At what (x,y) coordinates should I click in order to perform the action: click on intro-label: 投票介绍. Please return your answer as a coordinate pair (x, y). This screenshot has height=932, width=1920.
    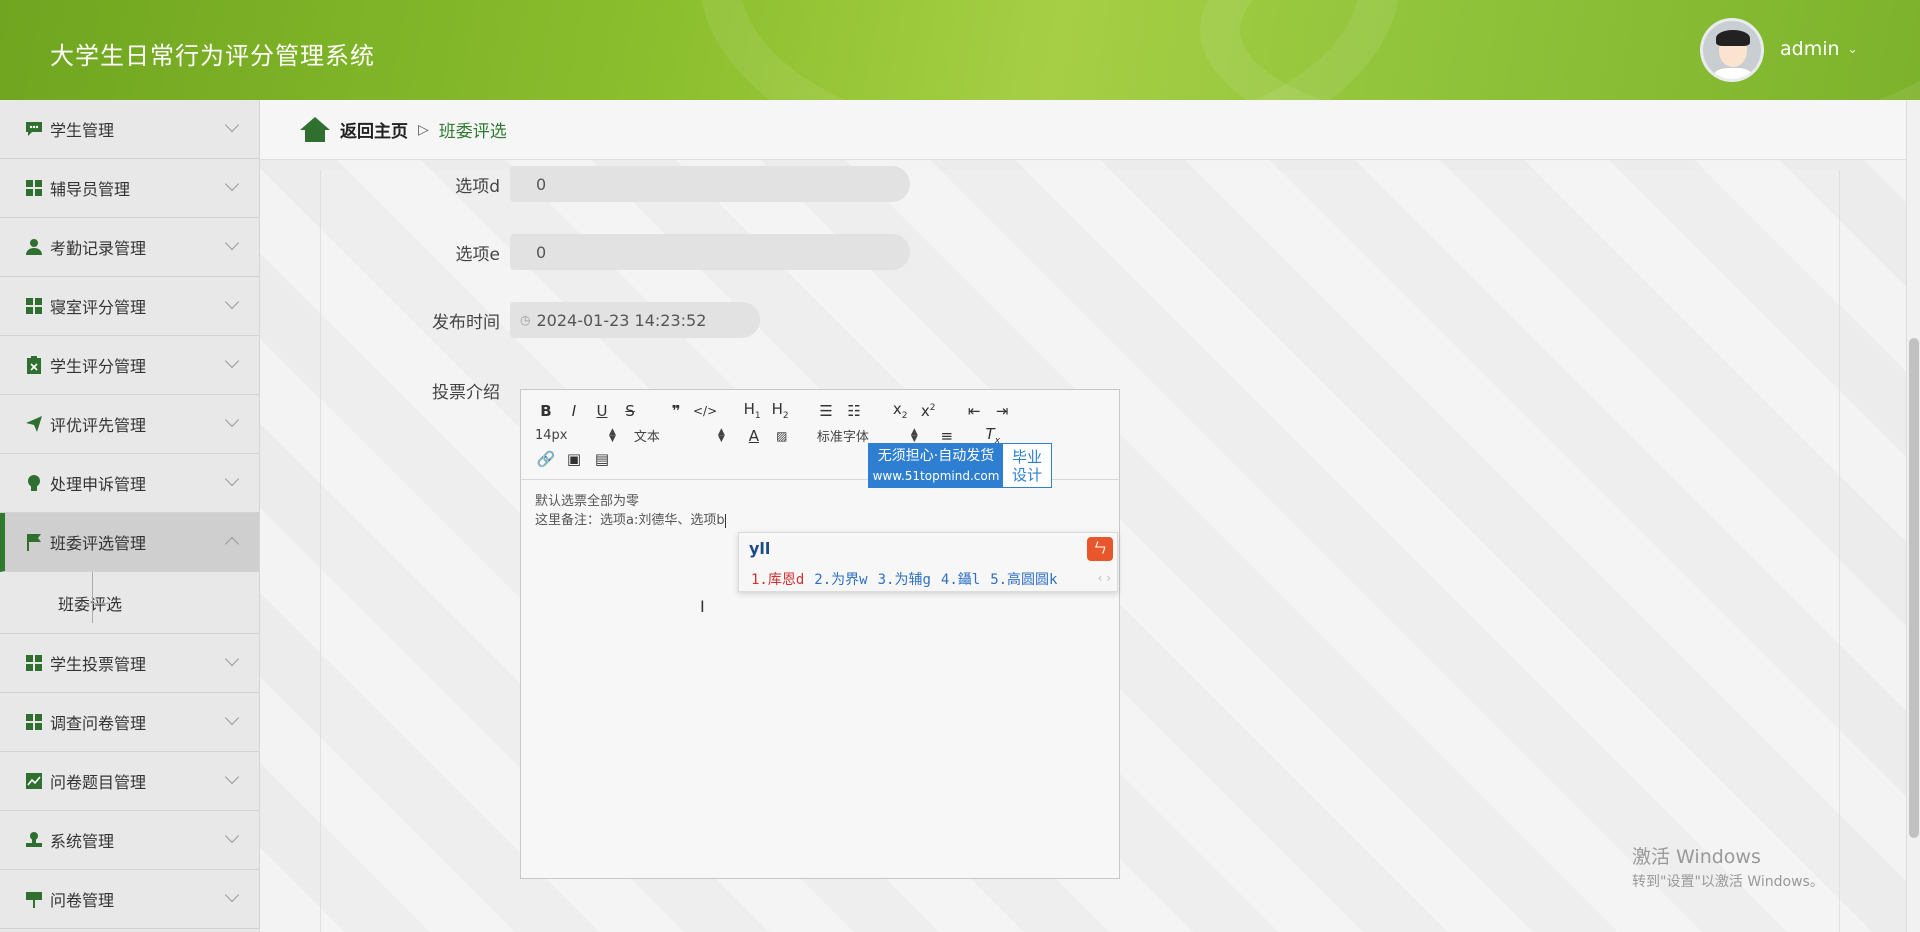
    Looking at the image, I should click on (466, 393).